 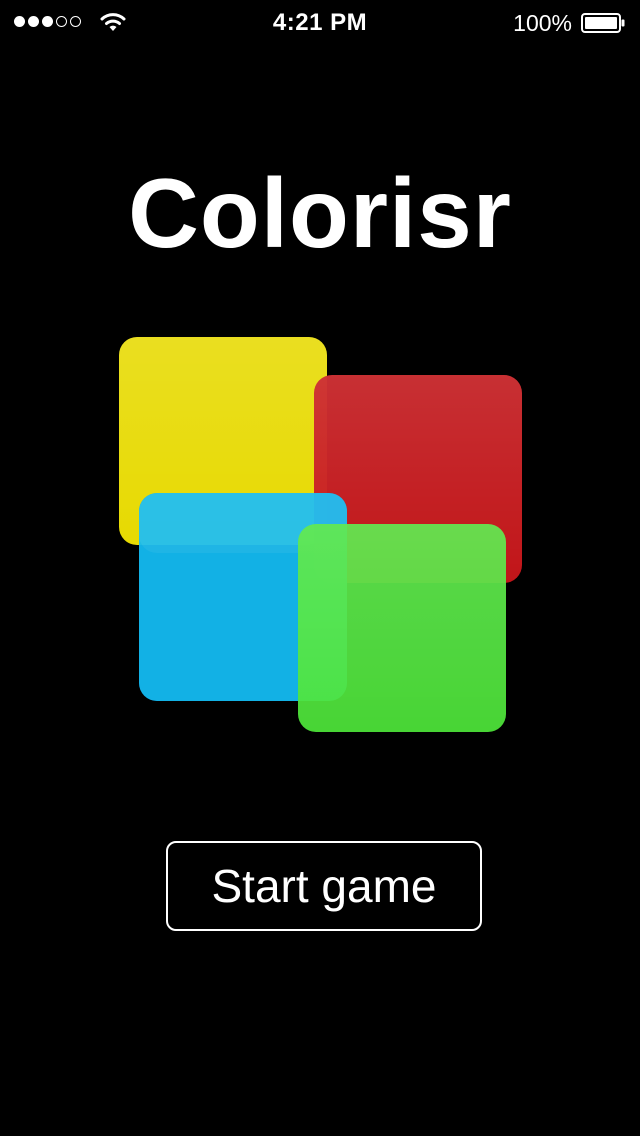 I want to click on status-bar: 4:21 PM 100%, so click(x=320, y=20).